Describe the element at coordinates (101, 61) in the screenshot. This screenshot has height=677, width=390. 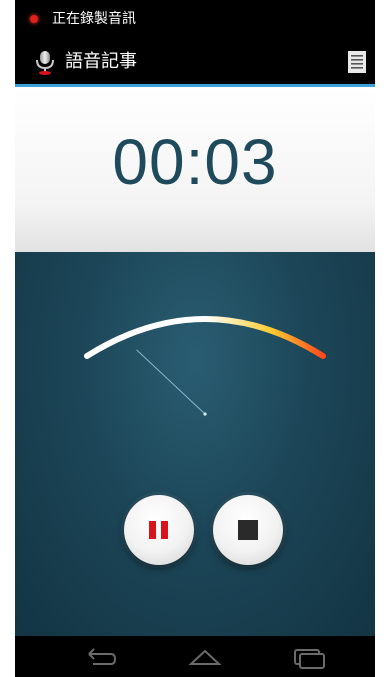
I see `app-title: 語音記事` at that location.